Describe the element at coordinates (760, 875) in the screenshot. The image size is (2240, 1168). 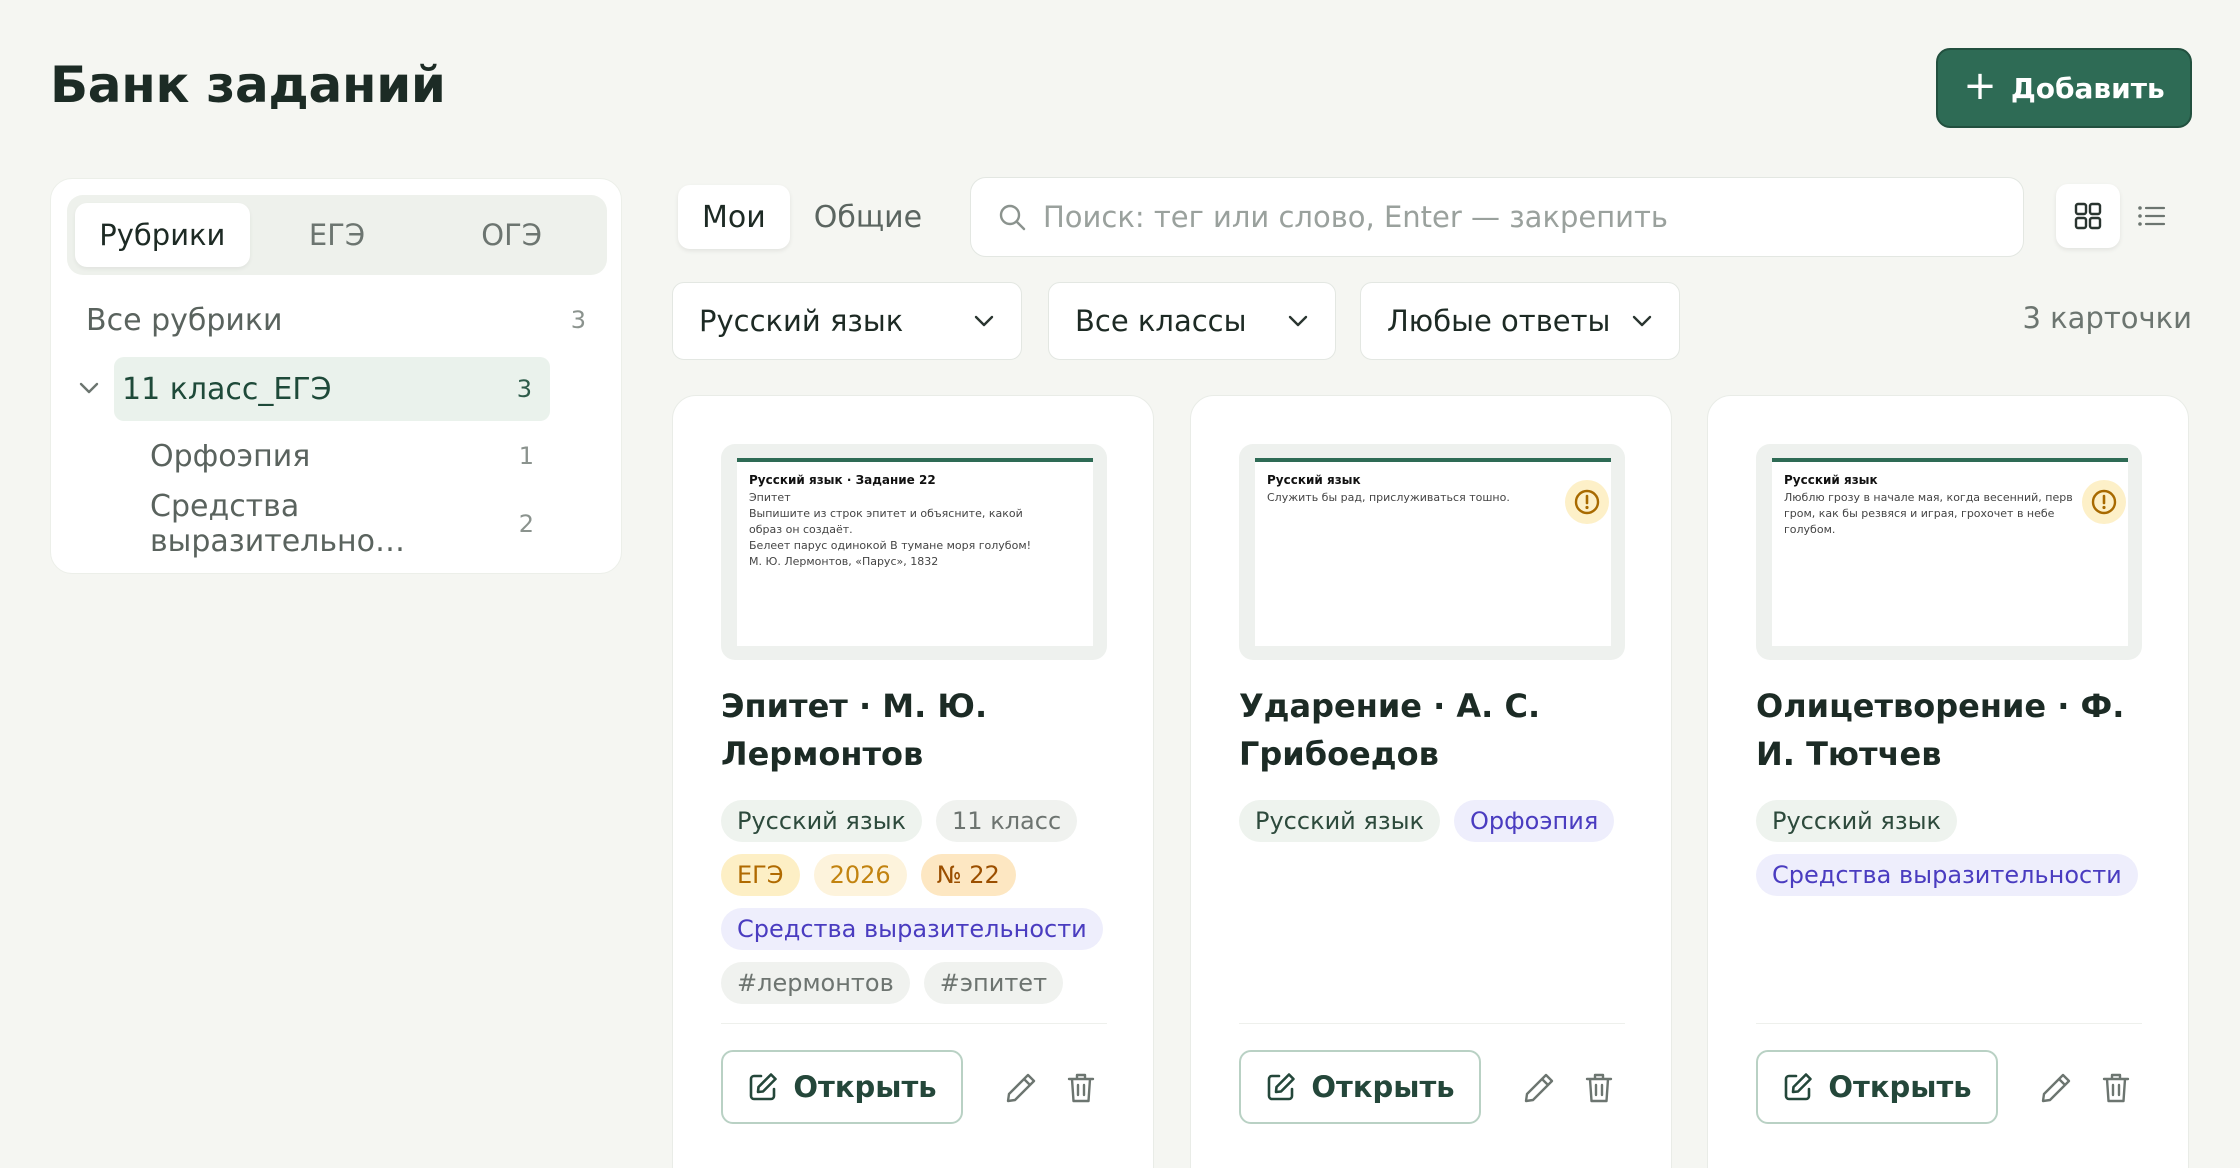
I see `tag-exam: ЕГЭ` at that location.